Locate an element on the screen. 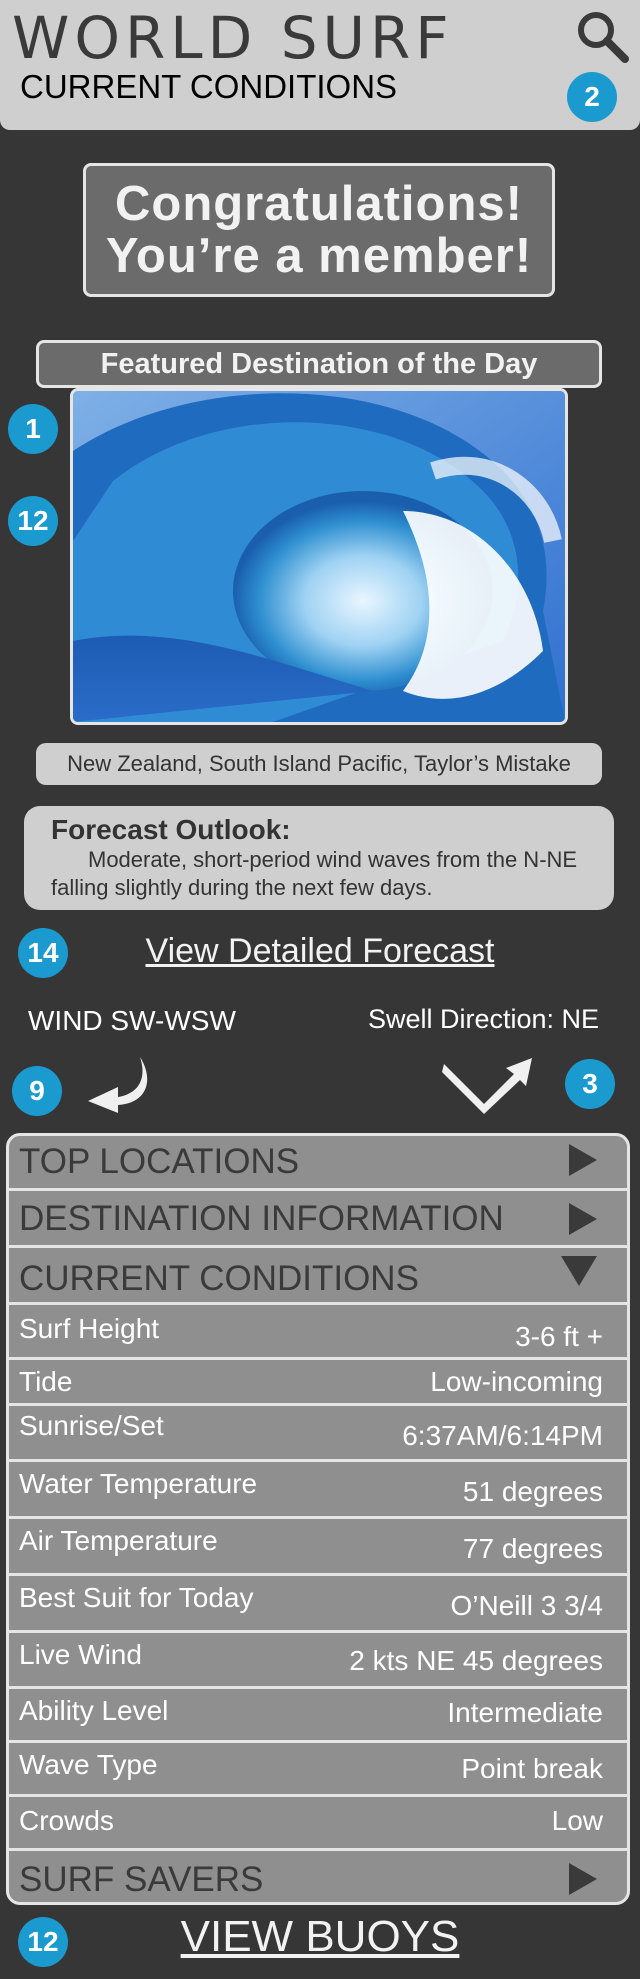  condition-label: Best Suit for Today is located at coordinates (136, 1597).